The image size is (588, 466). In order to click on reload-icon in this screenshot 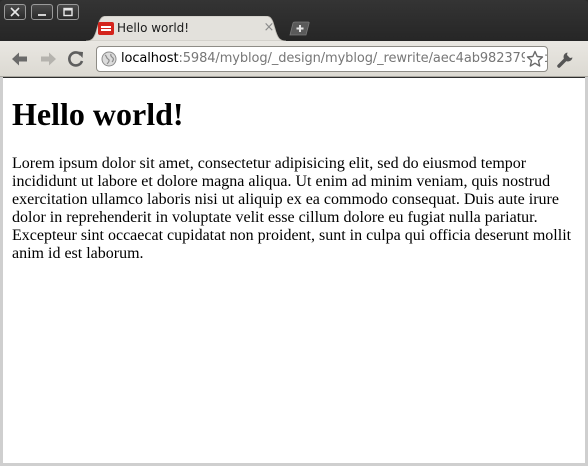, I will do `click(76, 59)`.